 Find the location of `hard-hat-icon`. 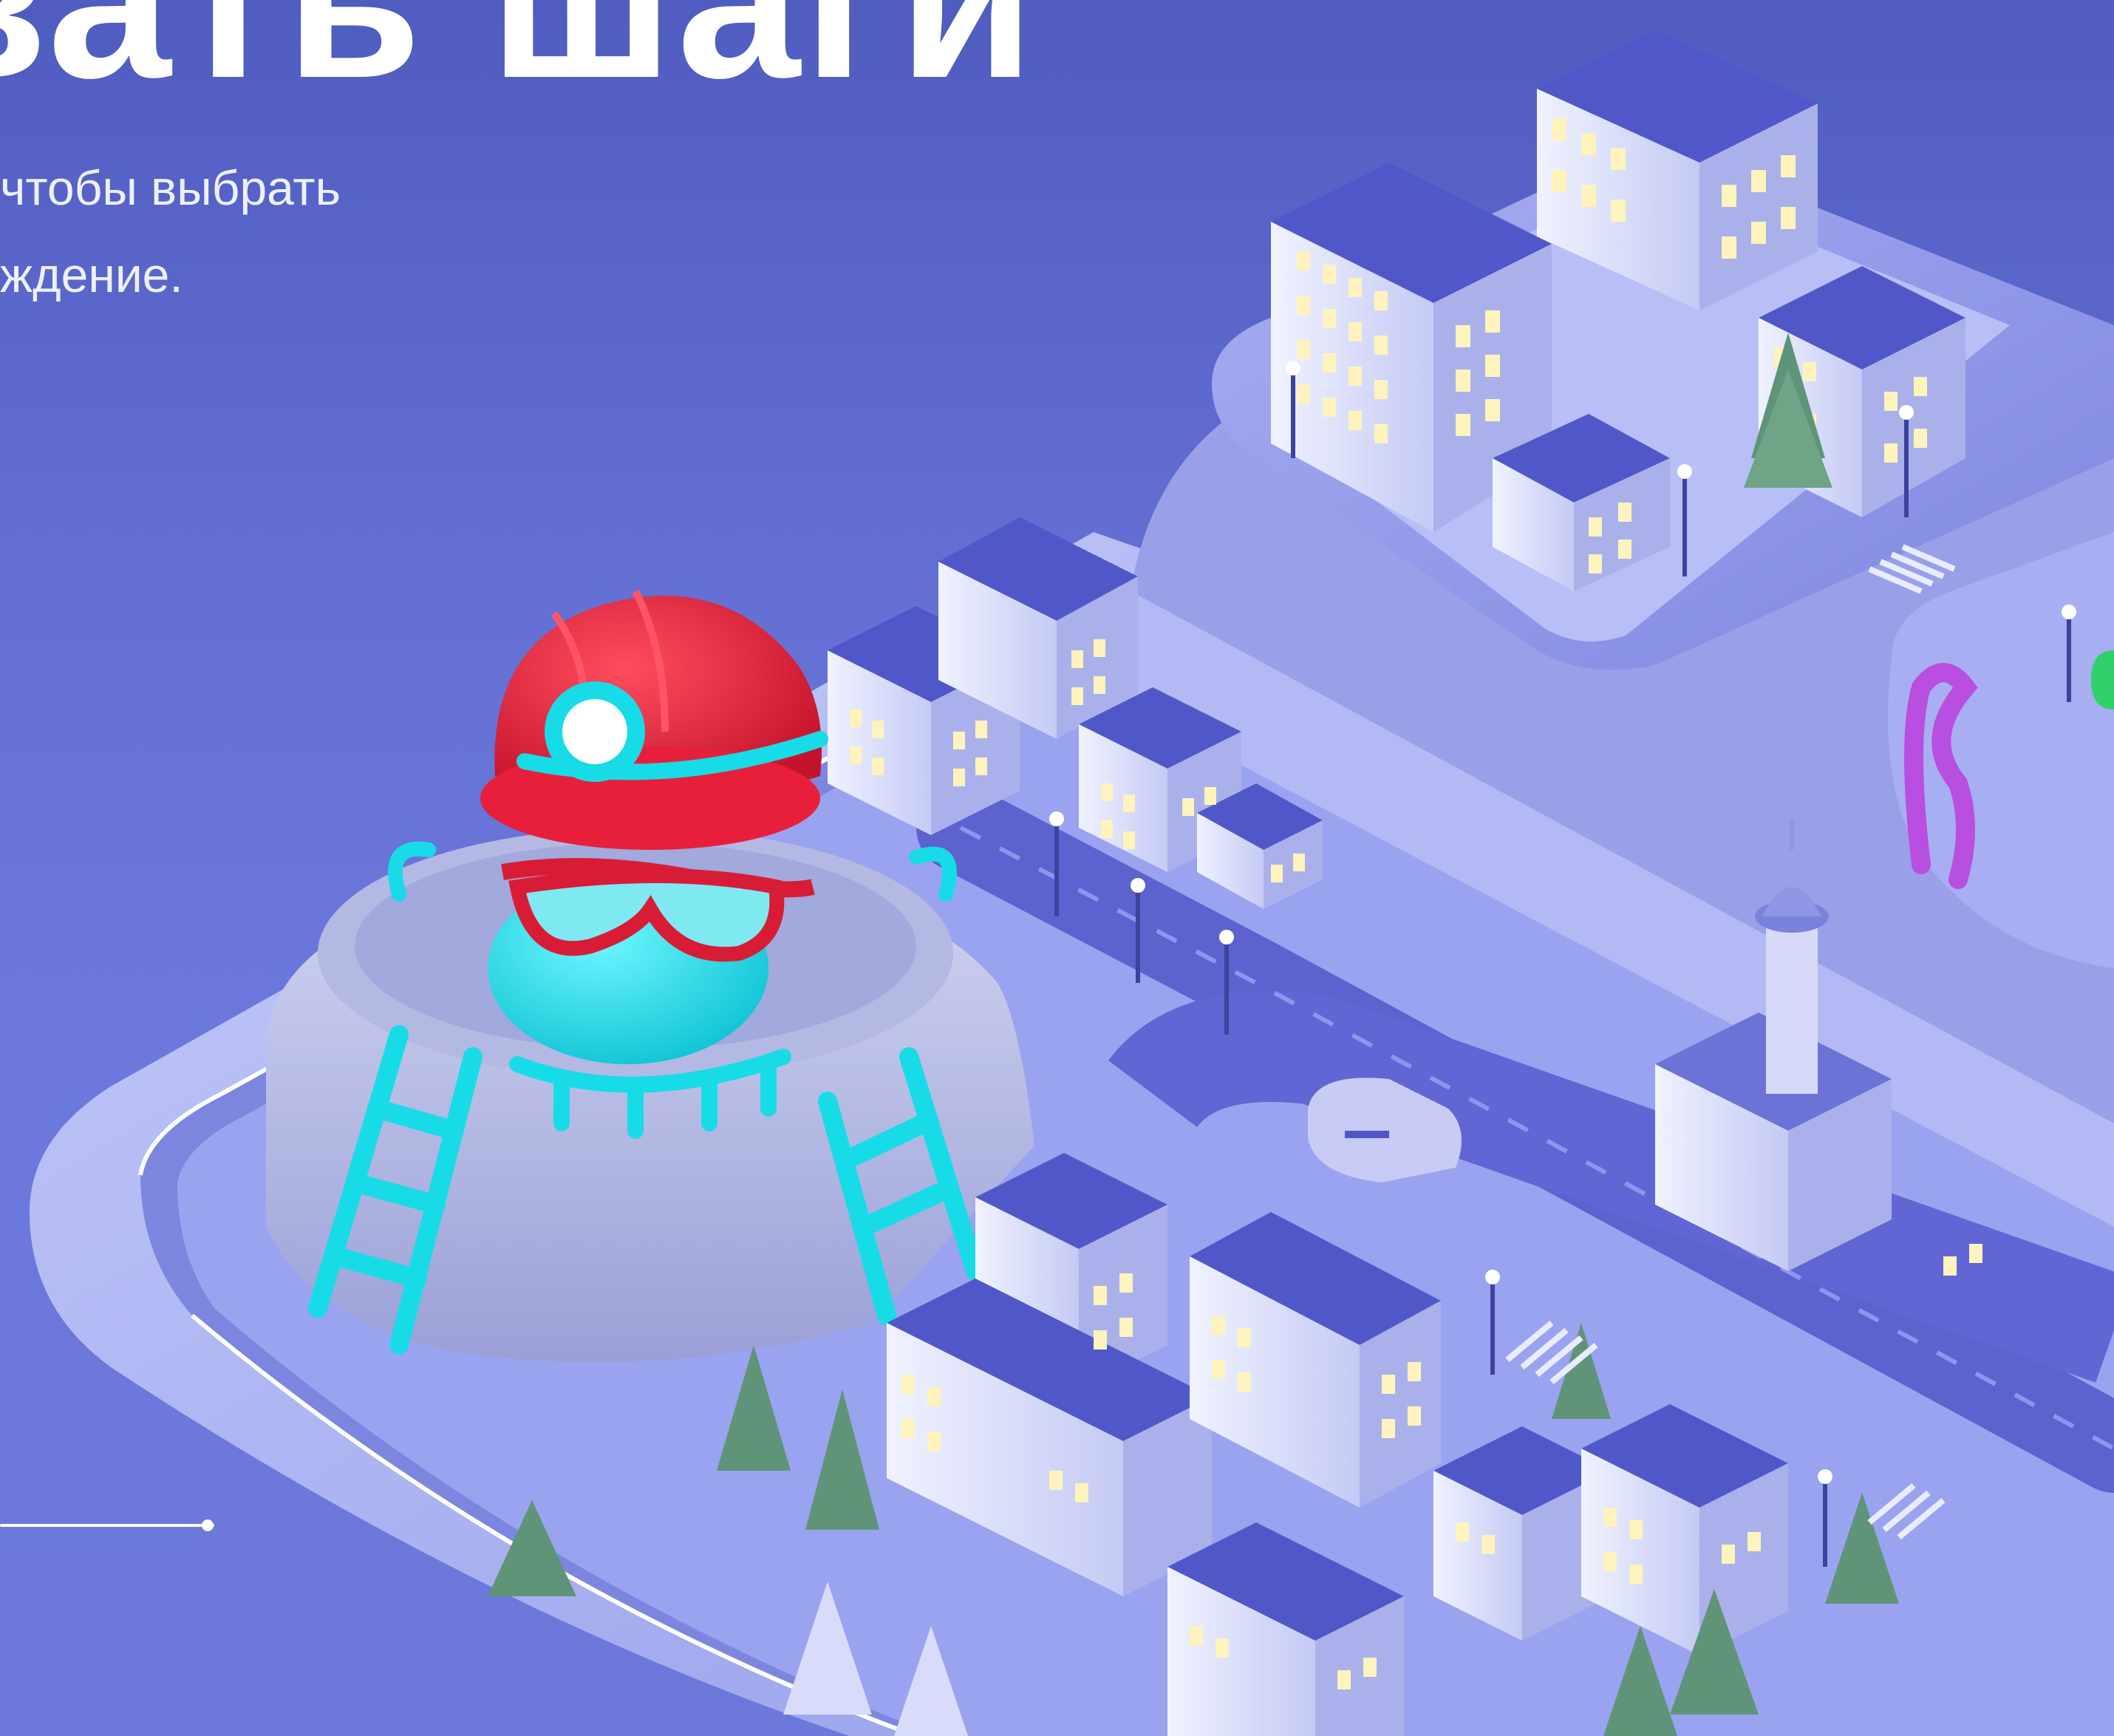

hard-hat-icon is located at coordinates (654, 719).